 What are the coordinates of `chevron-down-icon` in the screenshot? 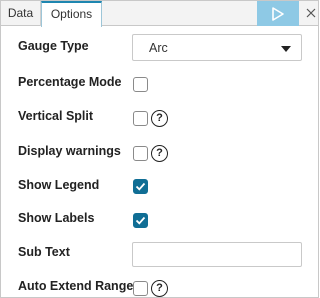 It's located at (286, 49).